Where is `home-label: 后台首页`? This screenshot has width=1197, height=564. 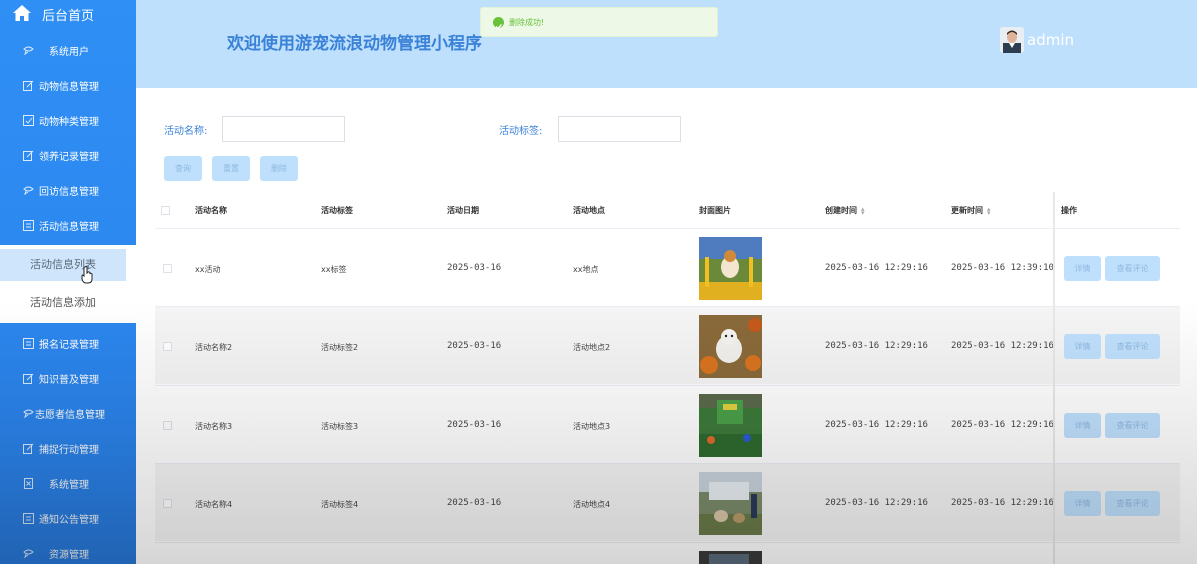 home-label: 后台首页 is located at coordinates (68, 16).